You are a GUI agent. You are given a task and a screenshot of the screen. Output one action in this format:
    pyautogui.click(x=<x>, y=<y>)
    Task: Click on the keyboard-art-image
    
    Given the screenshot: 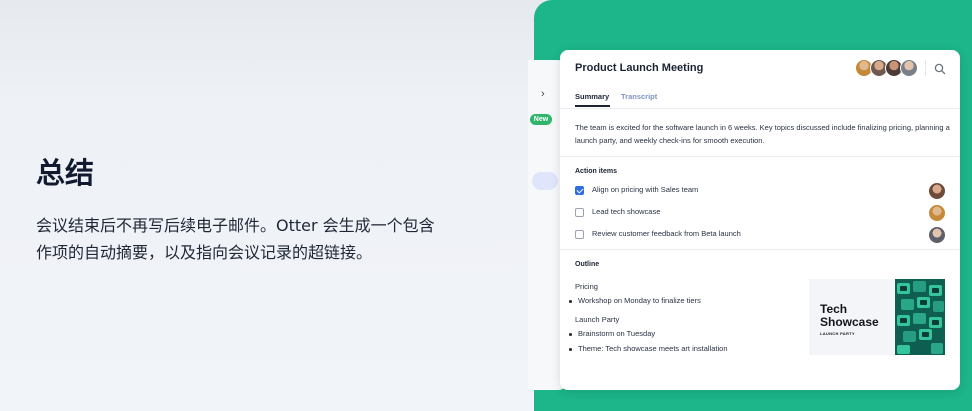 What is the action you would take?
    pyautogui.click(x=920, y=317)
    